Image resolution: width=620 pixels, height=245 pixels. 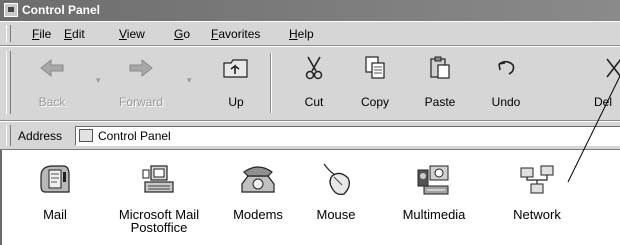 What do you see at coordinates (374, 102) in the screenshot?
I see `copy-label: Copy` at bounding box center [374, 102].